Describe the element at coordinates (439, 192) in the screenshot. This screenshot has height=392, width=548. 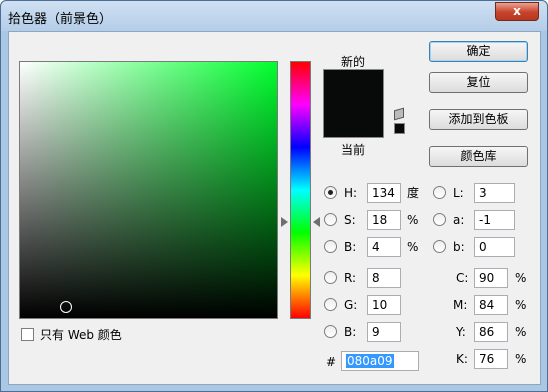
I see `lab-l-radio` at that location.